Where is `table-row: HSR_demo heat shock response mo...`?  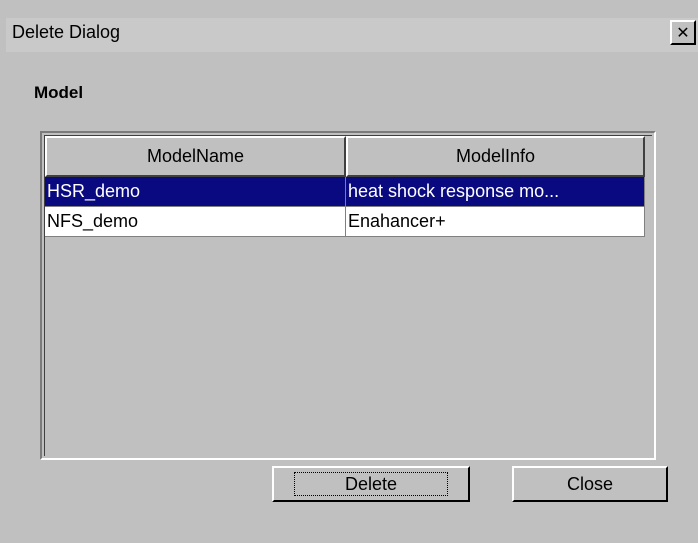 table-row: HSR_demo heat shock response mo... is located at coordinates (345, 192).